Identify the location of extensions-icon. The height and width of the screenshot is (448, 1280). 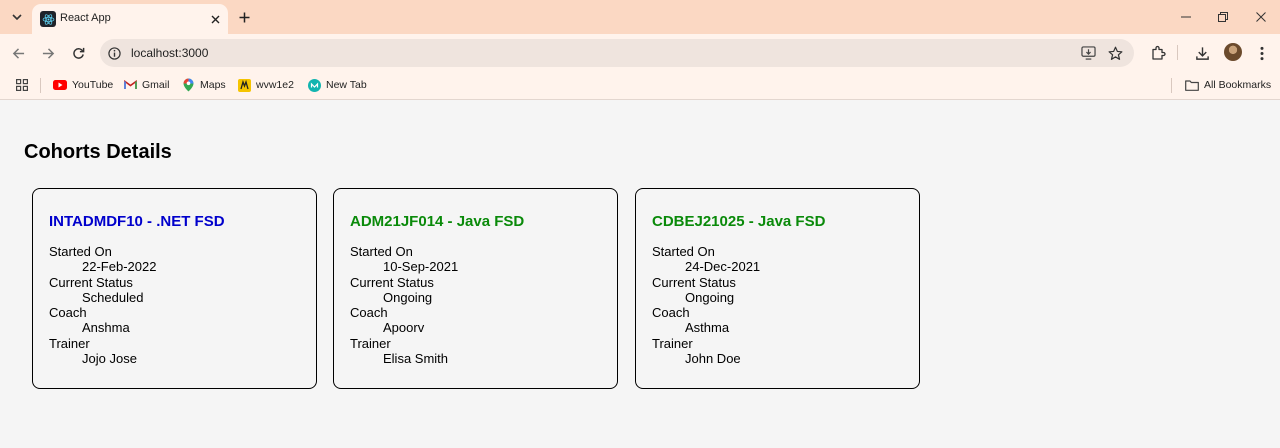
(1158, 53).